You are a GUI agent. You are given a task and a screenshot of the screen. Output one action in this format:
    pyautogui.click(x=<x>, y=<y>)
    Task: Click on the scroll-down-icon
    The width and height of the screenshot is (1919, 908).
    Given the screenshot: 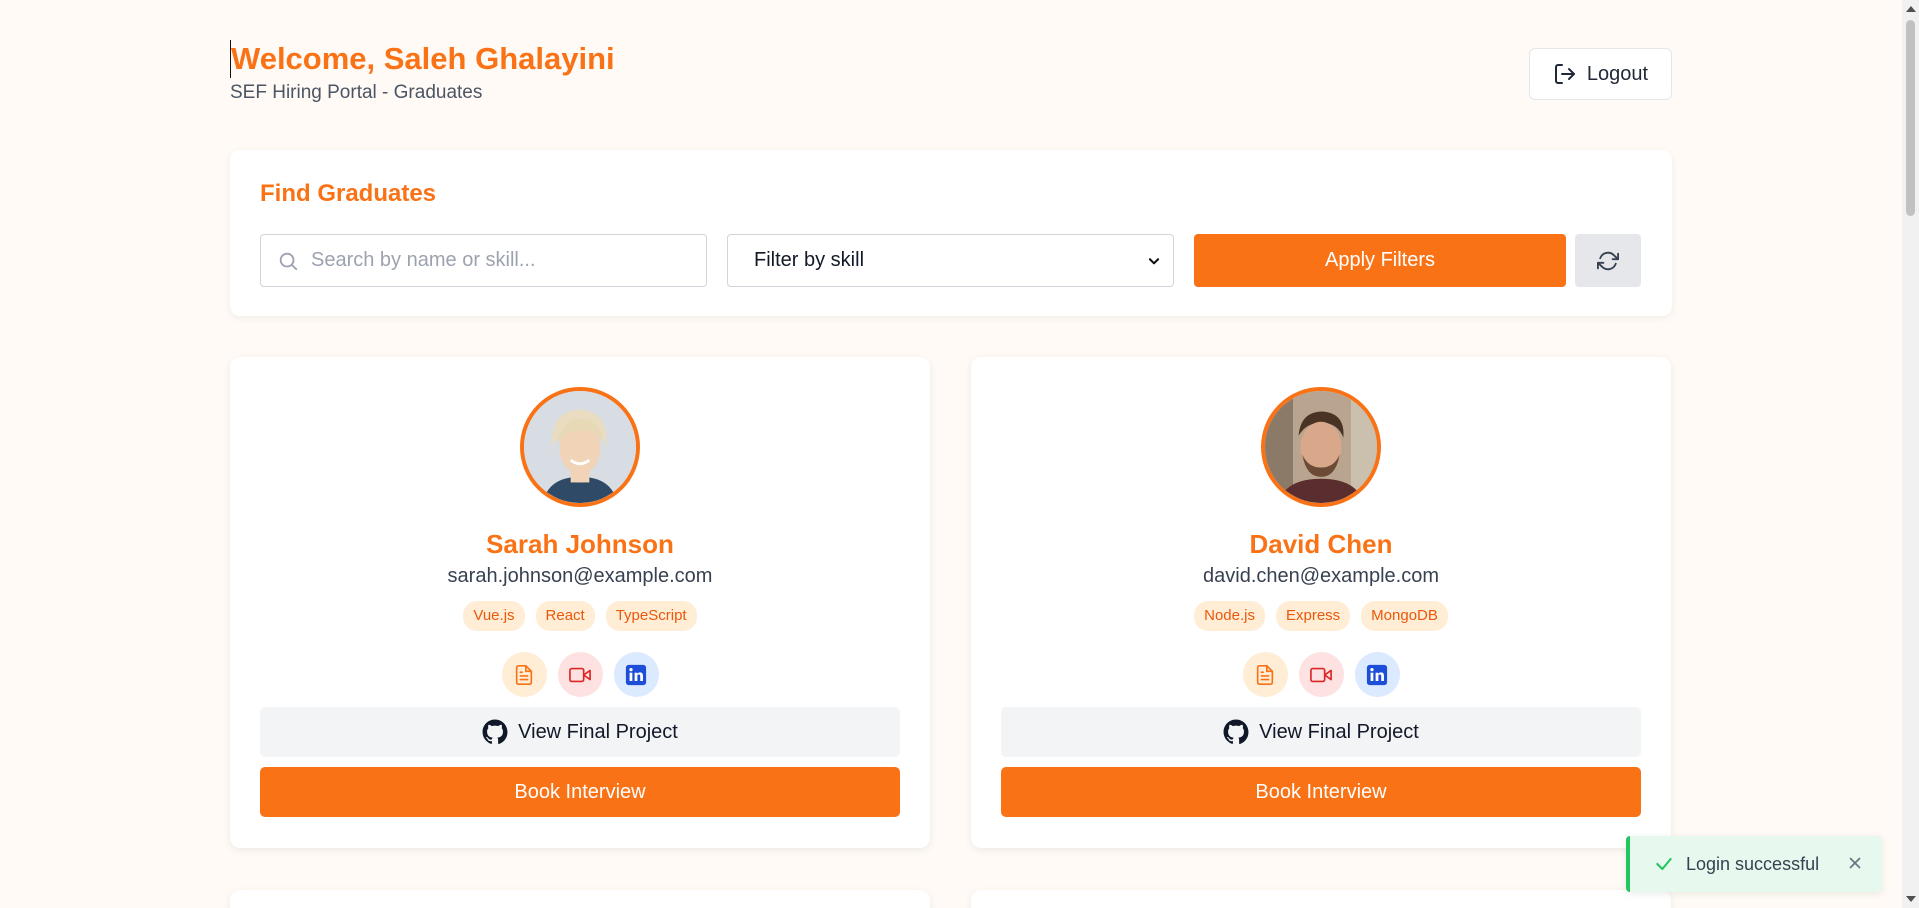 What is the action you would take?
    pyautogui.click(x=1911, y=899)
    